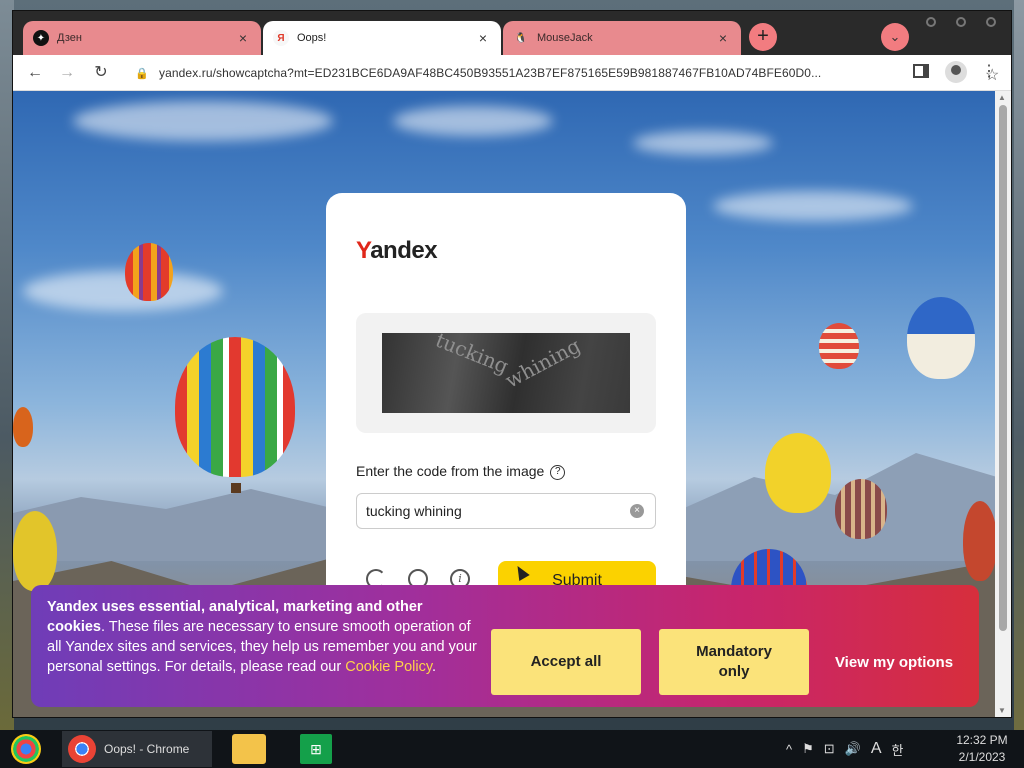 The height and width of the screenshot is (768, 1024). I want to click on chrome-icon, so click(82, 749).